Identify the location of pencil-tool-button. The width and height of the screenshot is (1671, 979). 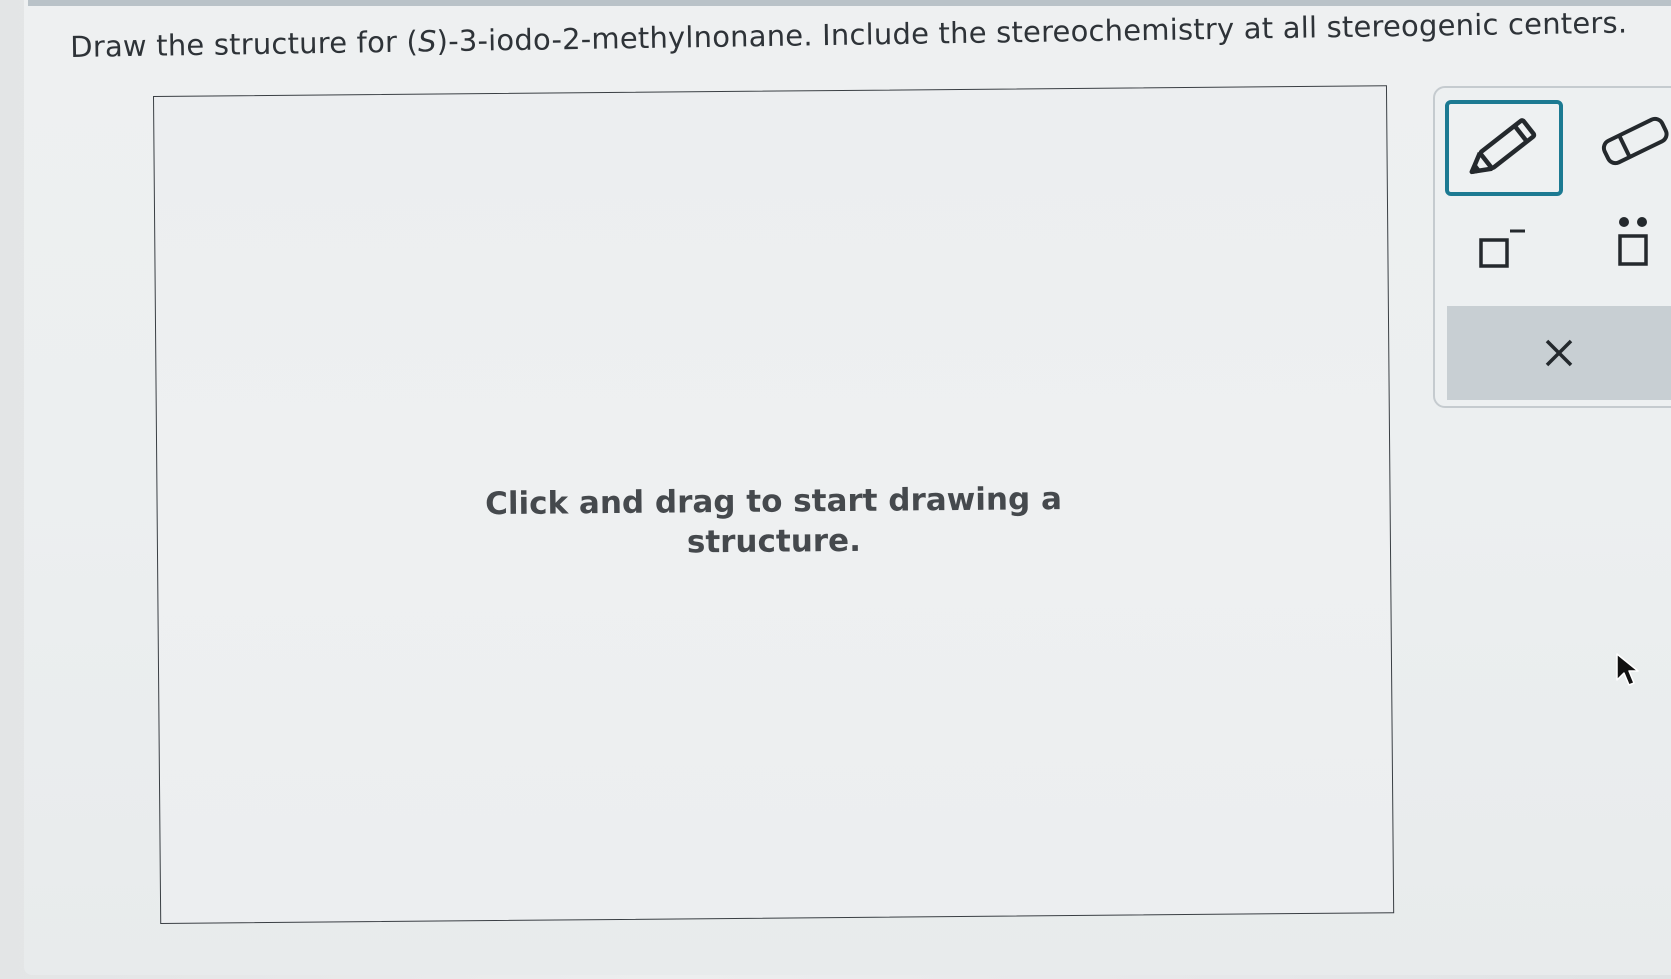
(1504, 148).